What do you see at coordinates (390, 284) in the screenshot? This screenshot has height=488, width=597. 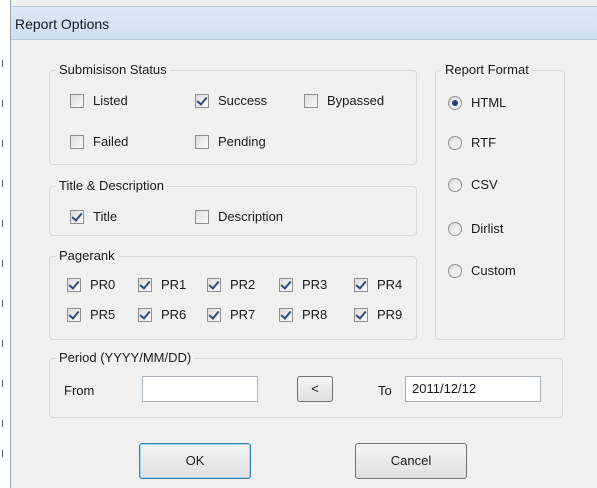 I see `checkbox-label: PR4` at bounding box center [390, 284].